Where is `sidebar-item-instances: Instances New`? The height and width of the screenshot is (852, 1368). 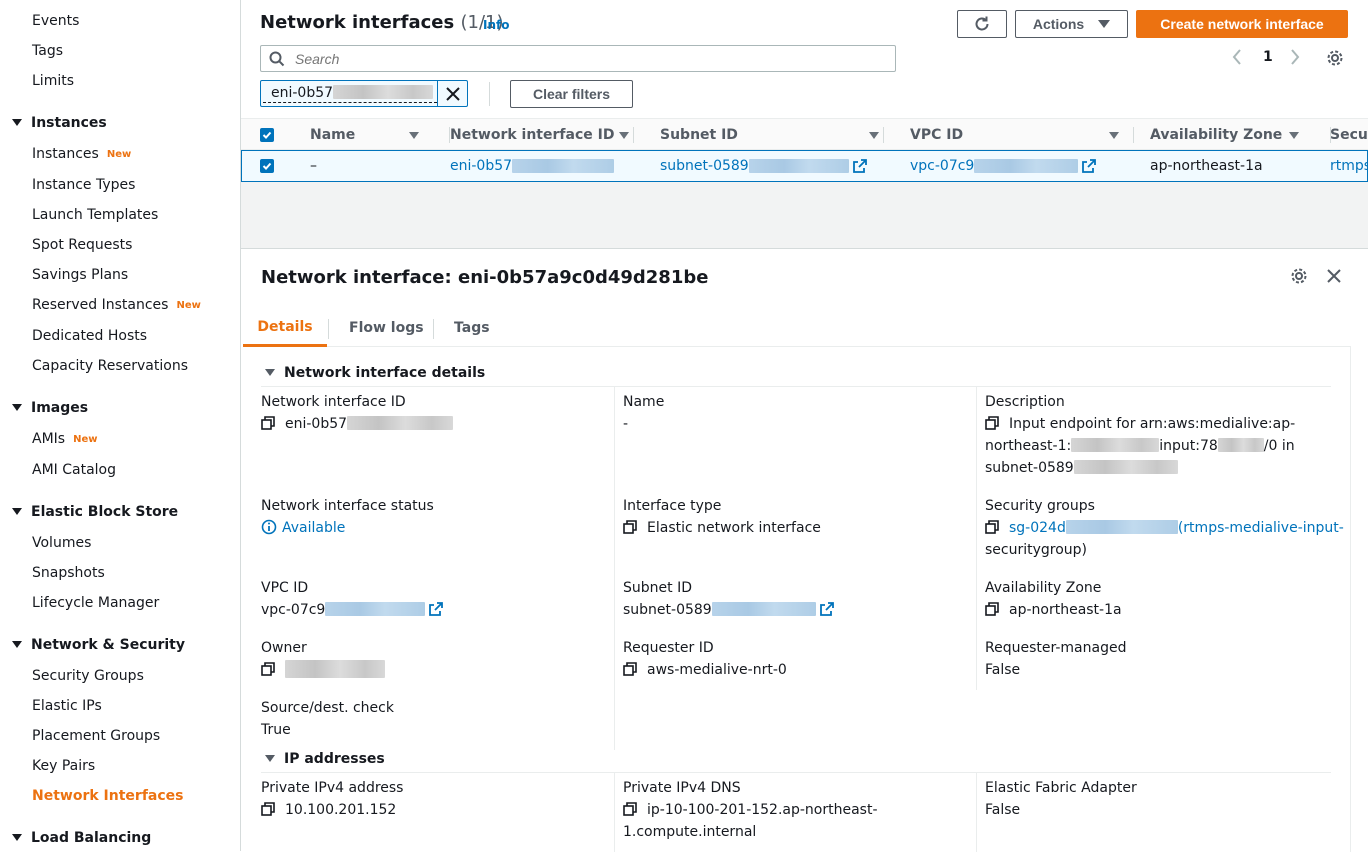 sidebar-item-instances: Instances New is located at coordinates (81, 154).